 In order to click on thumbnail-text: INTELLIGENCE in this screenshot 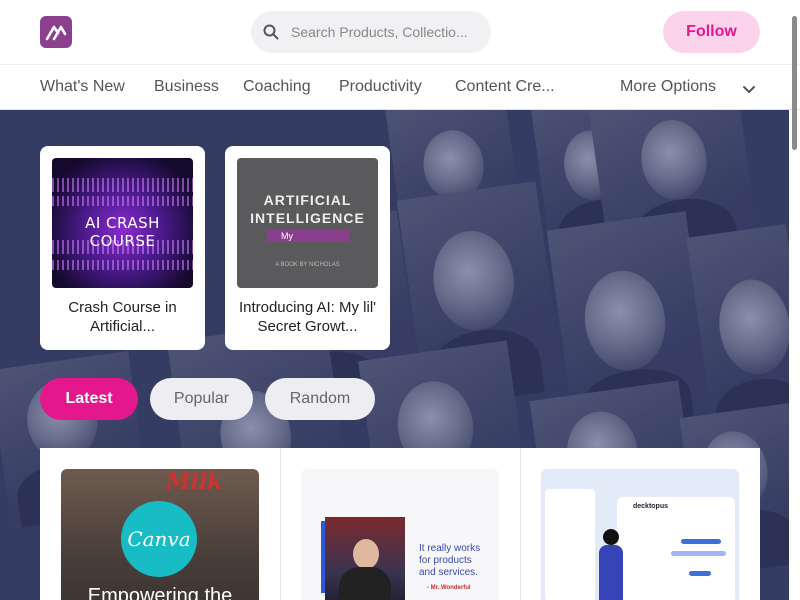, I will do `click(307, 218)`.